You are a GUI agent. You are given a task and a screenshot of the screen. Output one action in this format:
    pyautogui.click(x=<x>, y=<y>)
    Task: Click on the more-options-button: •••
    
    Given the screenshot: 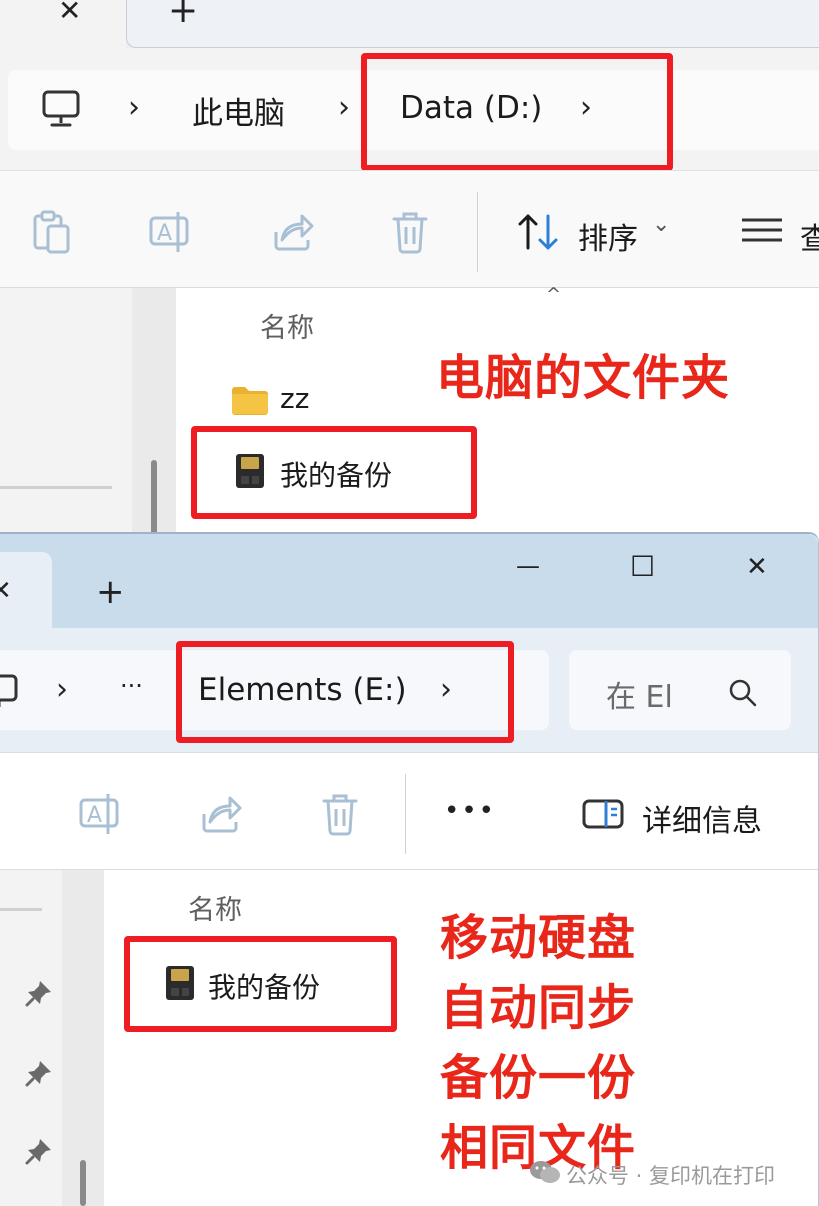 What is the action you would take?
    pyautogui.click(x=470, y=811)
    